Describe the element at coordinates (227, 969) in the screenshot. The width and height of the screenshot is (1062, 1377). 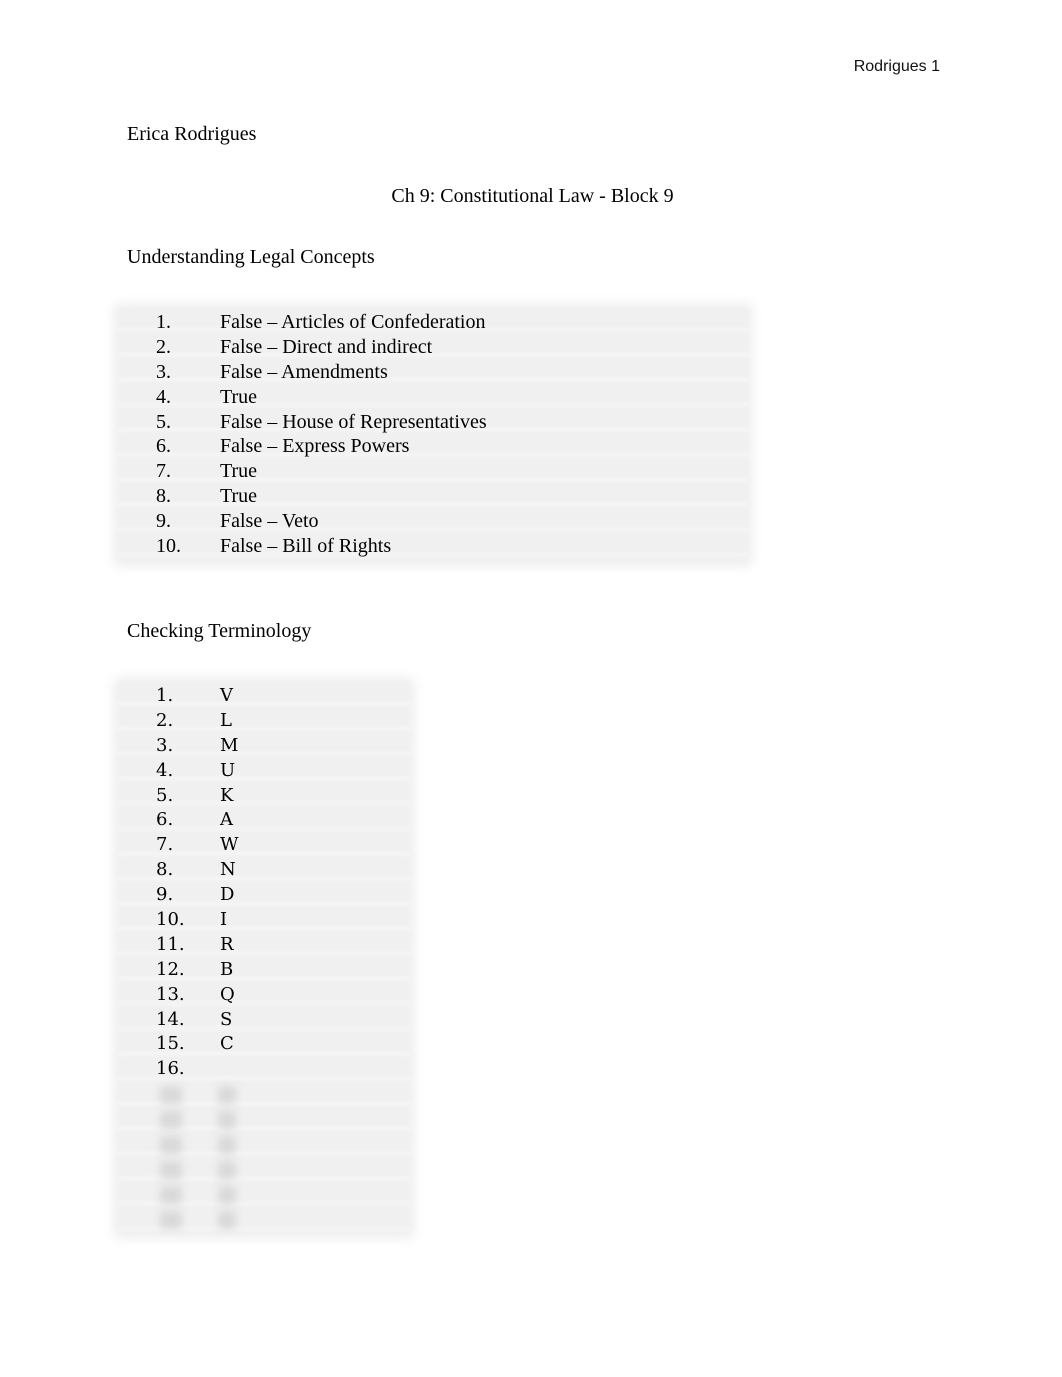
I see `item-answer: B` at that location.